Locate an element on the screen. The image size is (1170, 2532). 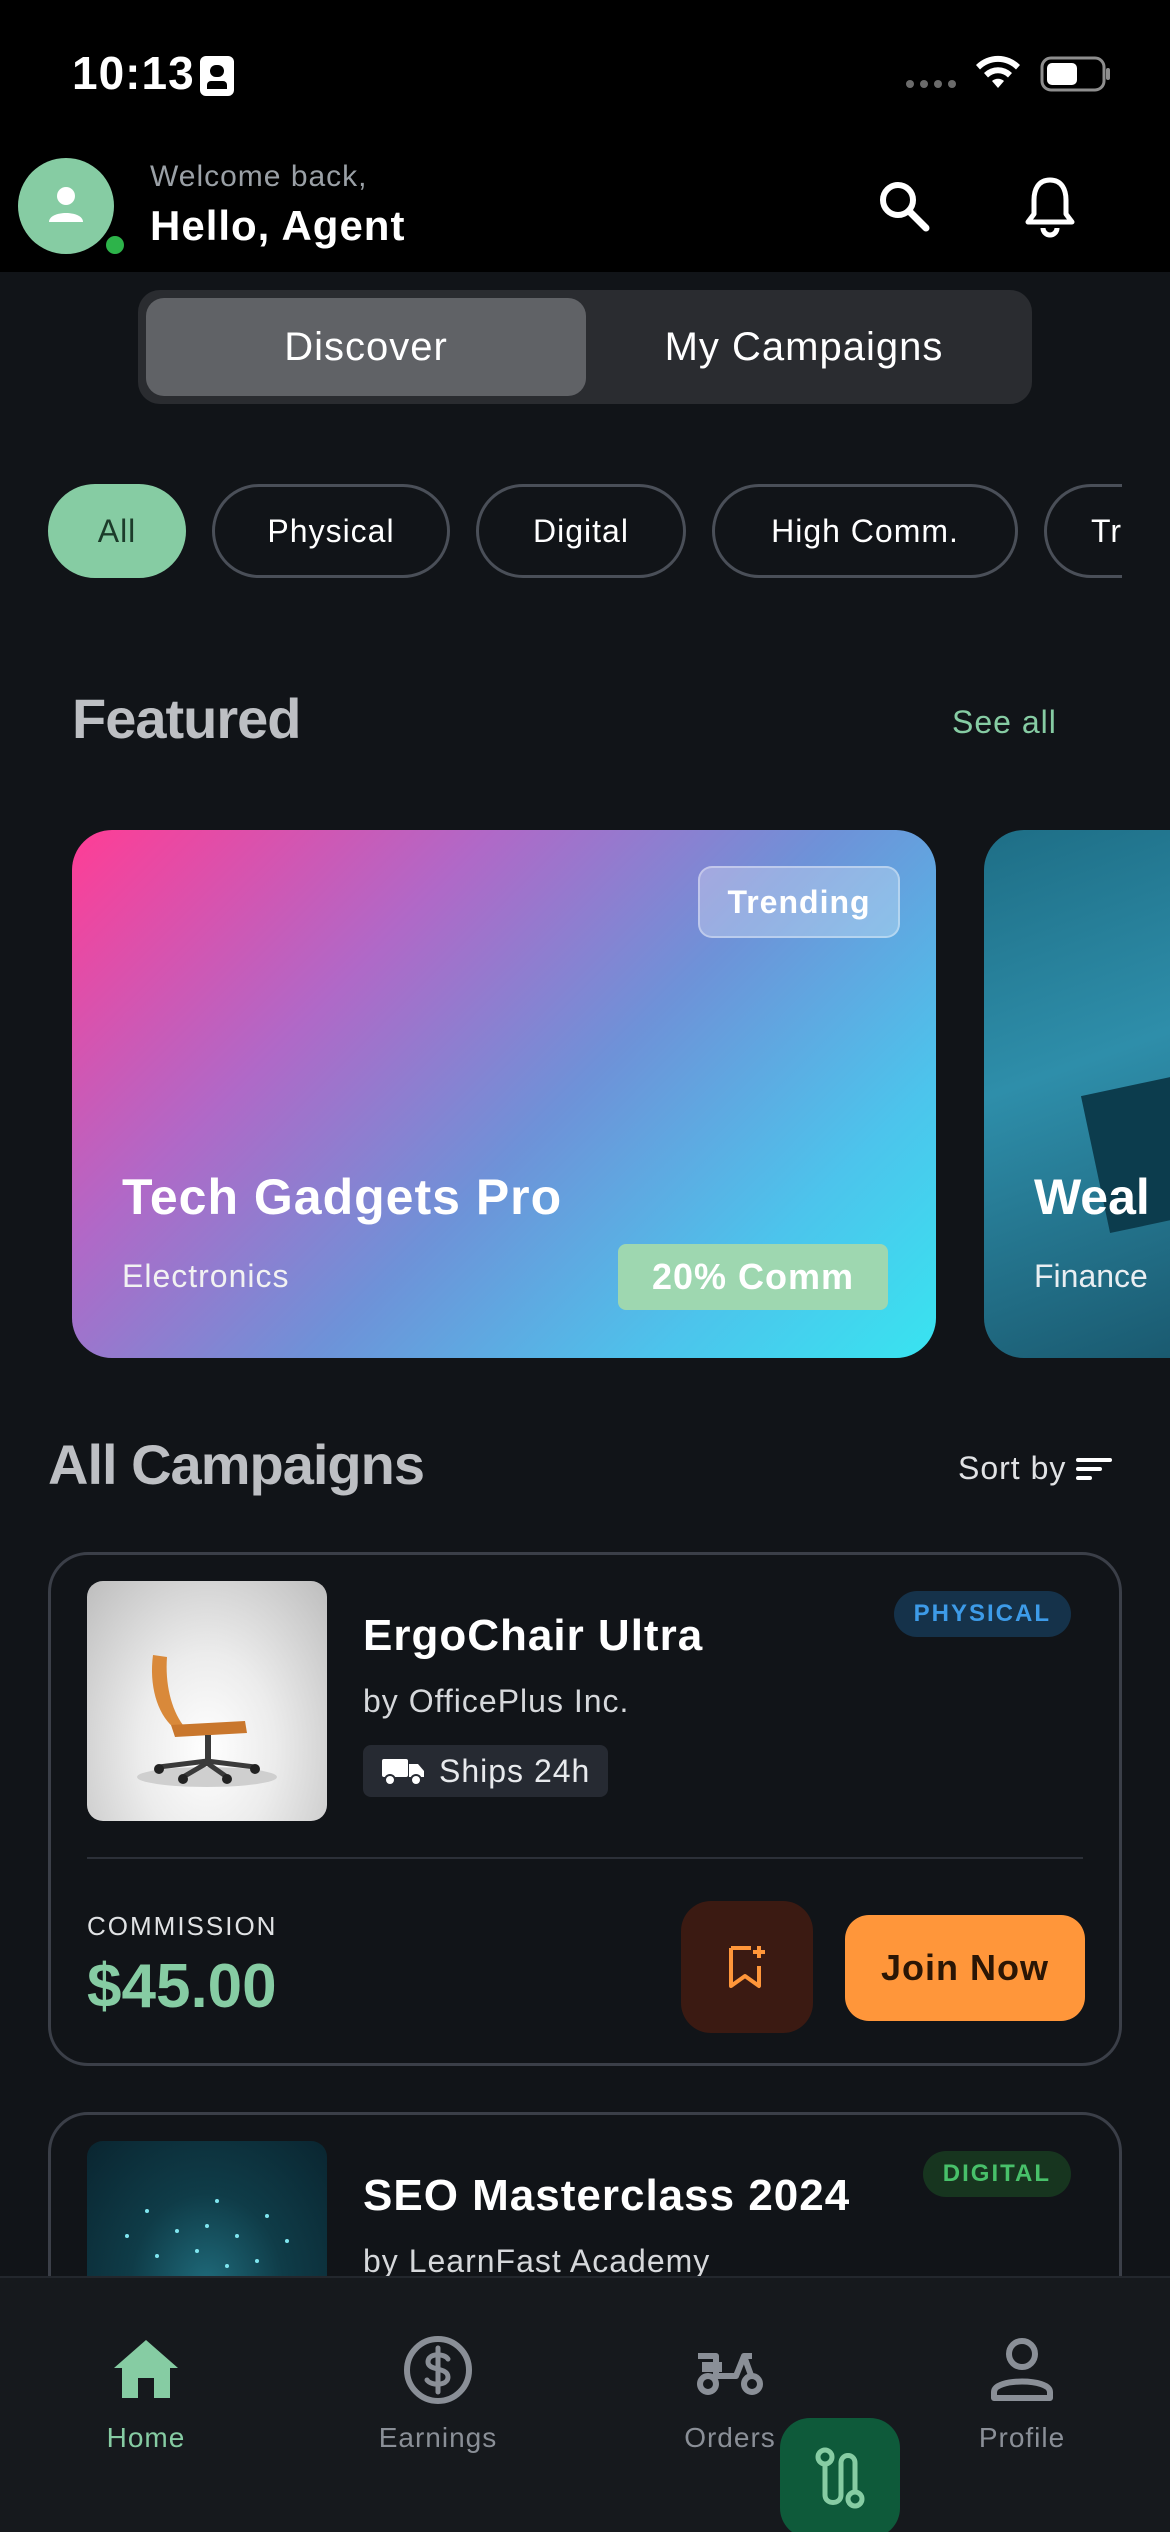
sort-icon is located at coordinates (1094, 1468).